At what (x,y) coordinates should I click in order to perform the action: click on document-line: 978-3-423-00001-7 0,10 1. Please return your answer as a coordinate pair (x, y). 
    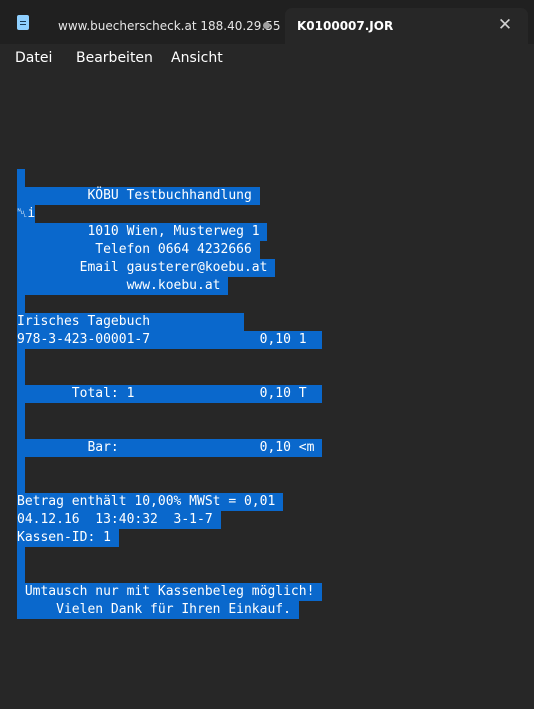
    Looking at the image, I should click on (170, 340).